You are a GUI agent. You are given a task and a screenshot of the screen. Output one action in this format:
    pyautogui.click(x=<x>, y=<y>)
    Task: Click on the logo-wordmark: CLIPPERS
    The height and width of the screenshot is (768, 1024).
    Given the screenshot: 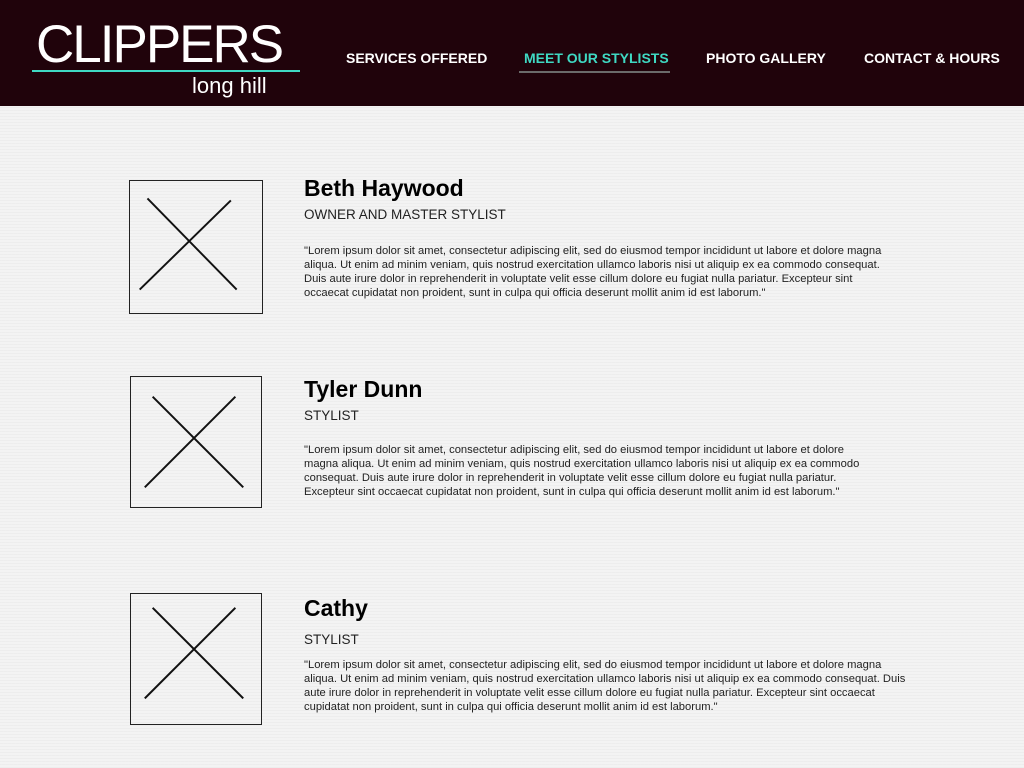 What is the action you would take?
    pyautogui.click(x=160, y=44)
    